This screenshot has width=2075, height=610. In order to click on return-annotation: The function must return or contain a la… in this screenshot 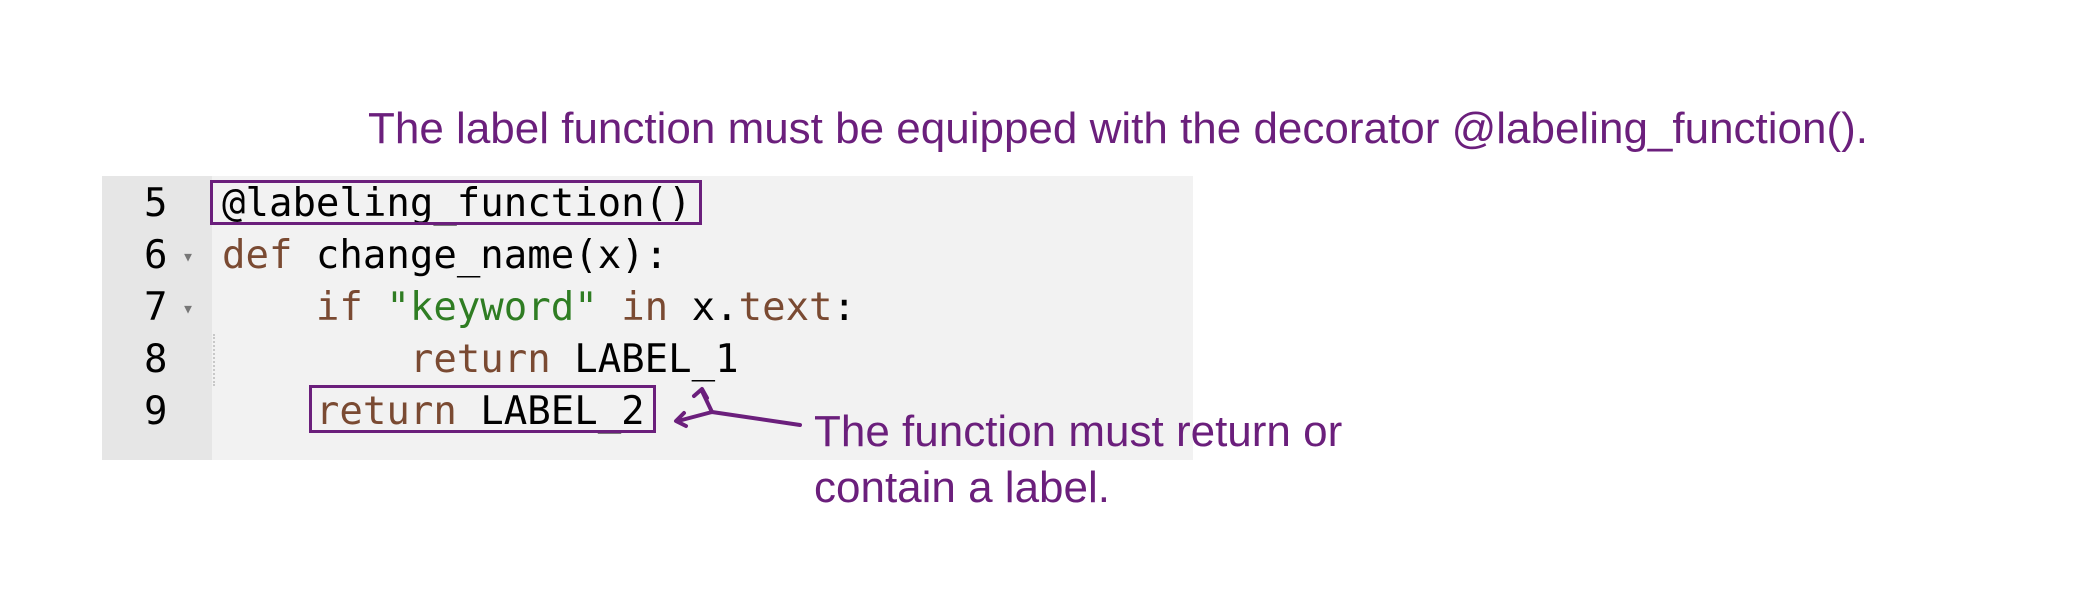, I will do `click(1078, 460)`.